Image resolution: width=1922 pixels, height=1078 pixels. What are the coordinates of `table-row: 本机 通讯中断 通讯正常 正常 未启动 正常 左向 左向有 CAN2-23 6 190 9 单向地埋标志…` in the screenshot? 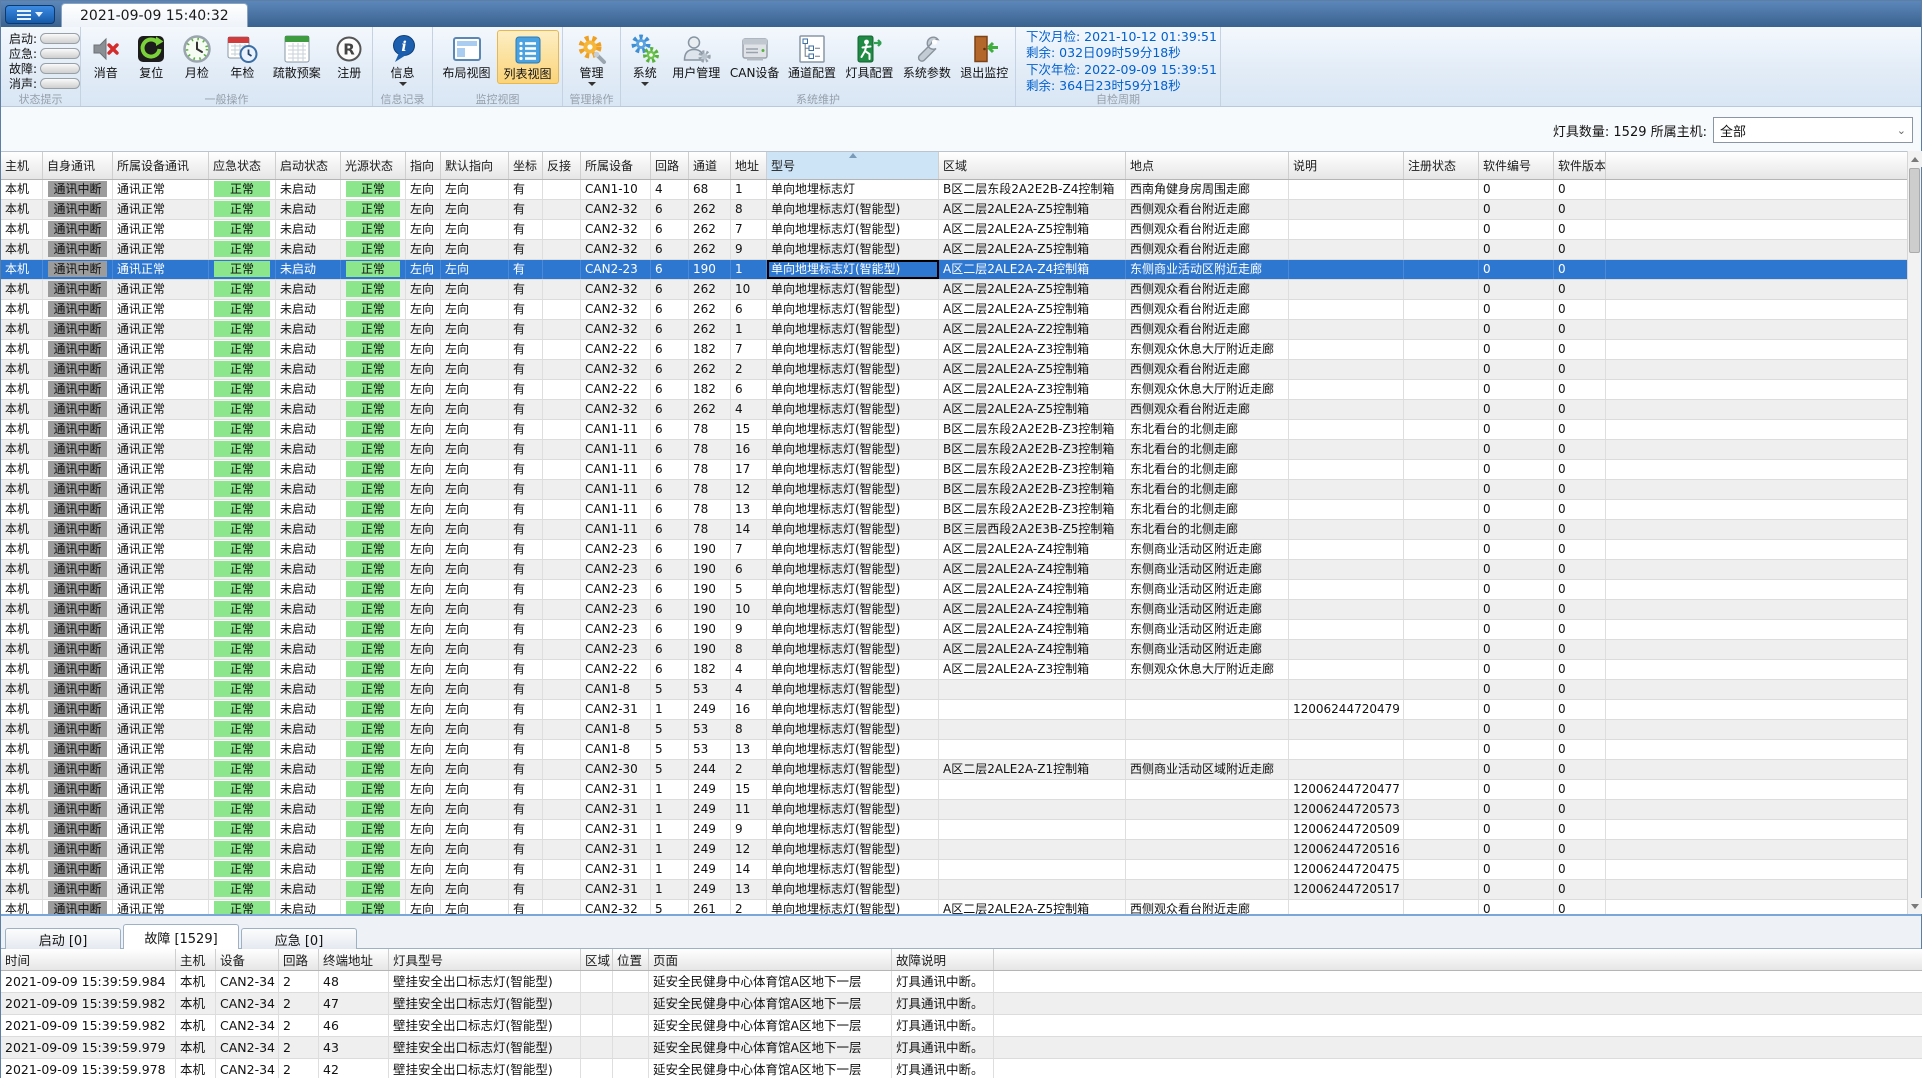 It's located at (955, 630).